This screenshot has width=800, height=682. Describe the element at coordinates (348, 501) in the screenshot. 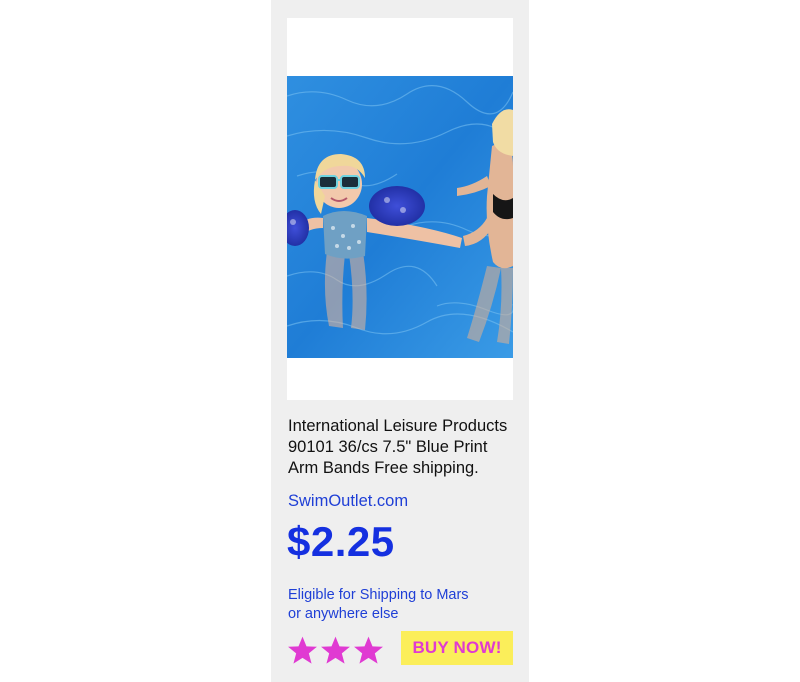

I see `seller-link: SwimOutlet.com` at that location.